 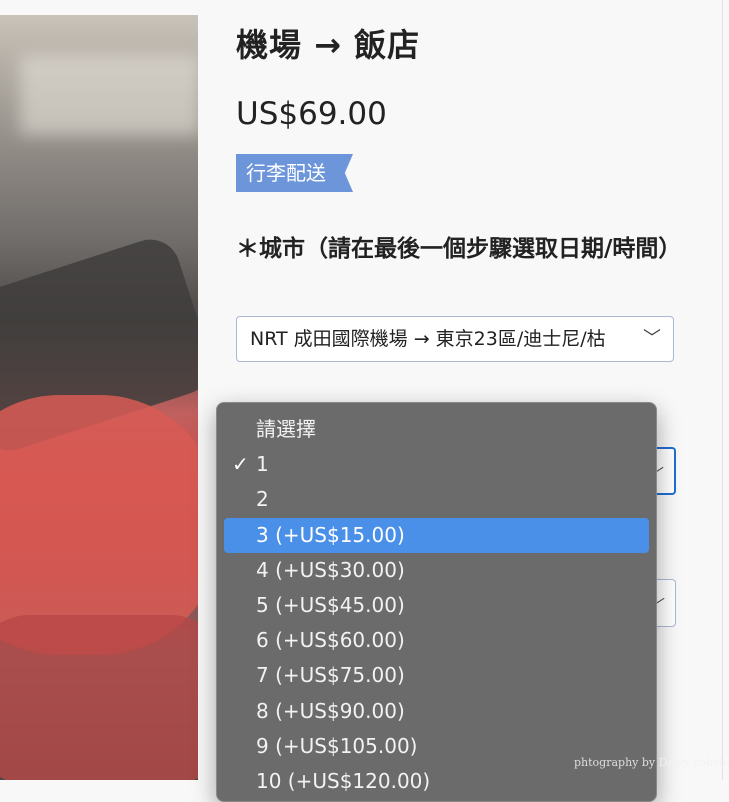 I want to click on dropdown-option: 5 (+US$45.00), so click(x=436, y=605).